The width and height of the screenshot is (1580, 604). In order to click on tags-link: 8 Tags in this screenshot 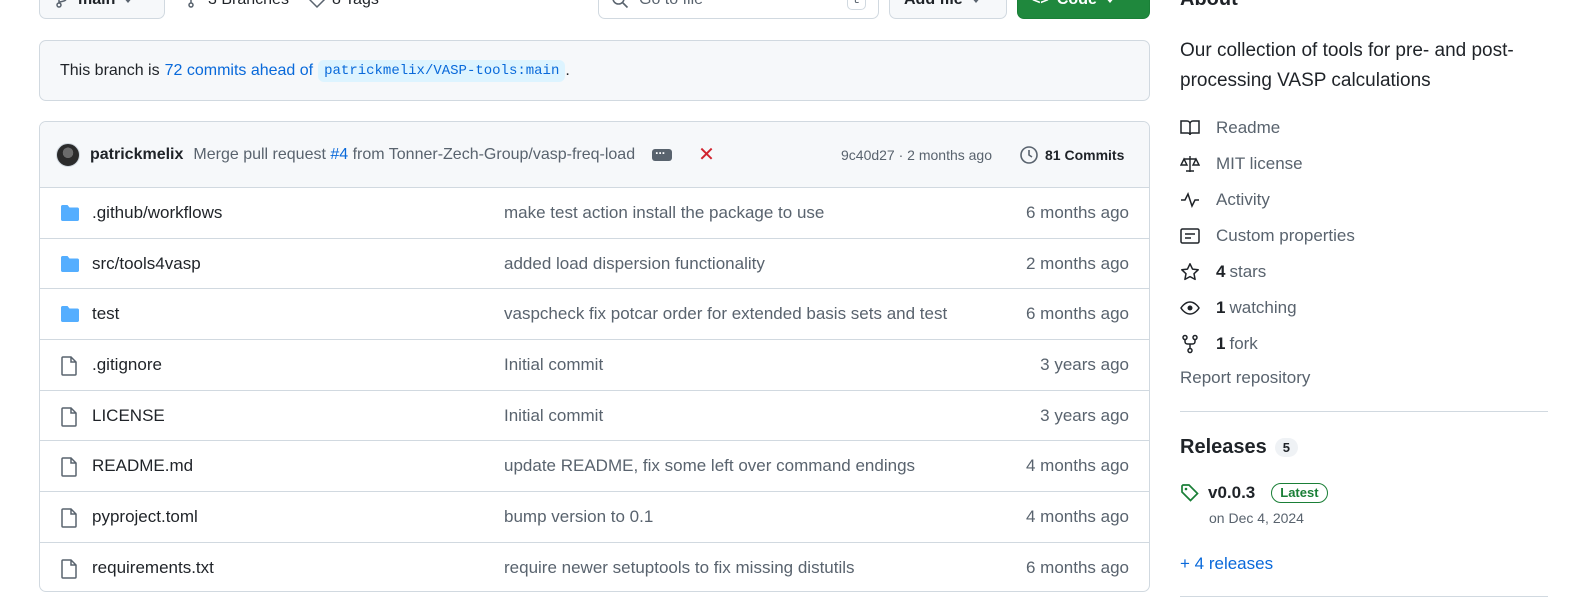, I will do `click(343, 9)`.